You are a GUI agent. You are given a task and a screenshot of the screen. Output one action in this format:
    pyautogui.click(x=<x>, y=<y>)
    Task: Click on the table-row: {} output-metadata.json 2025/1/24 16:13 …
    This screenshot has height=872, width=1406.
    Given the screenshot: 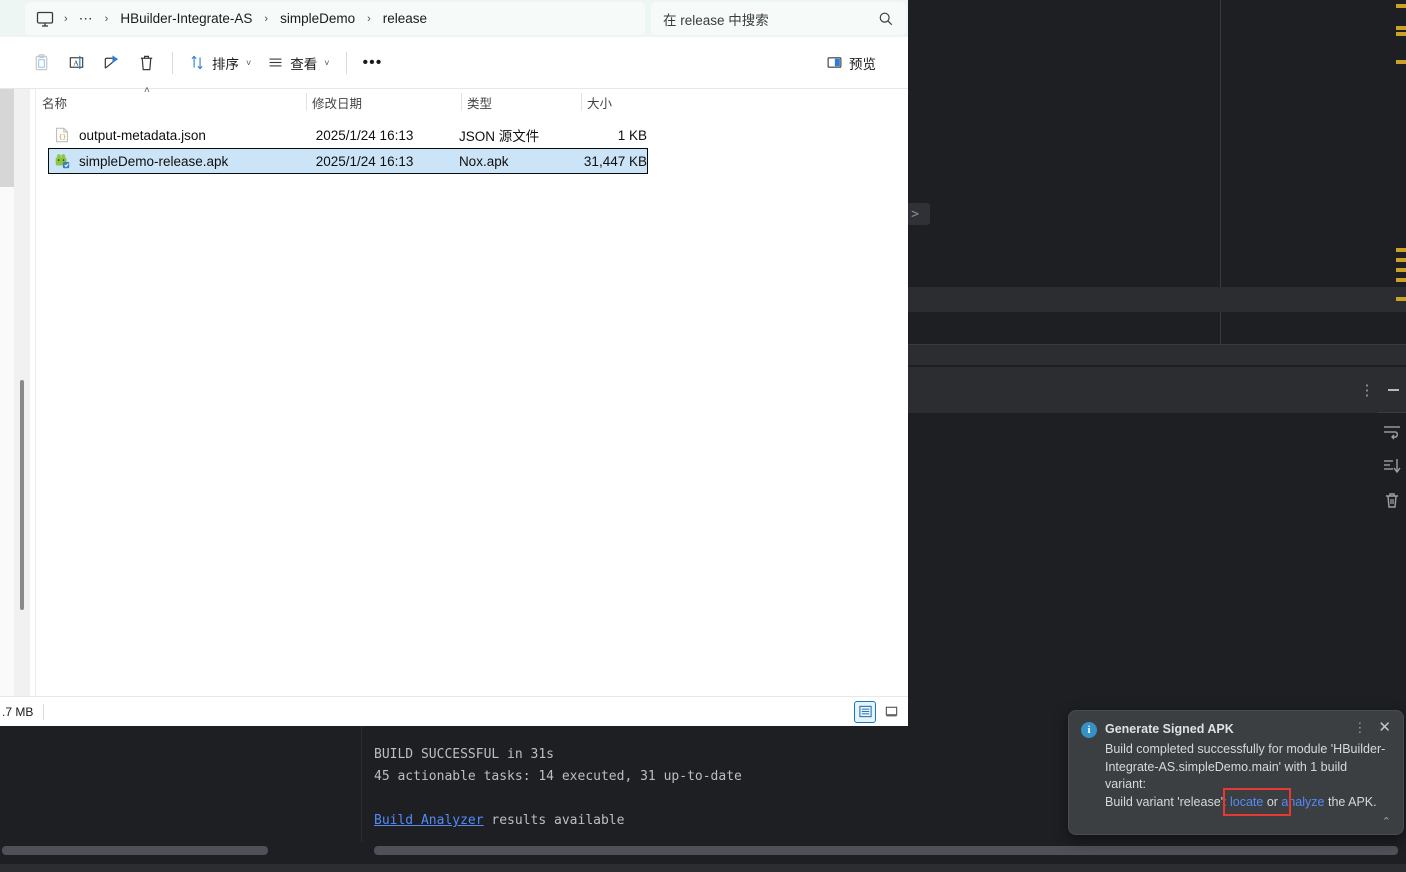 What is the action you would take?
    pyautogui.click(x=348, y=135)
    